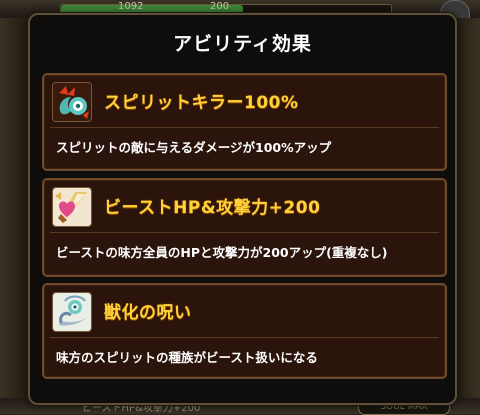  What do you see at coordinates (194, 147) in the screenshot?
I see `ability-description: スピリットの敵に与えるダメージが100%アップ` at bounding box center [194, 147].